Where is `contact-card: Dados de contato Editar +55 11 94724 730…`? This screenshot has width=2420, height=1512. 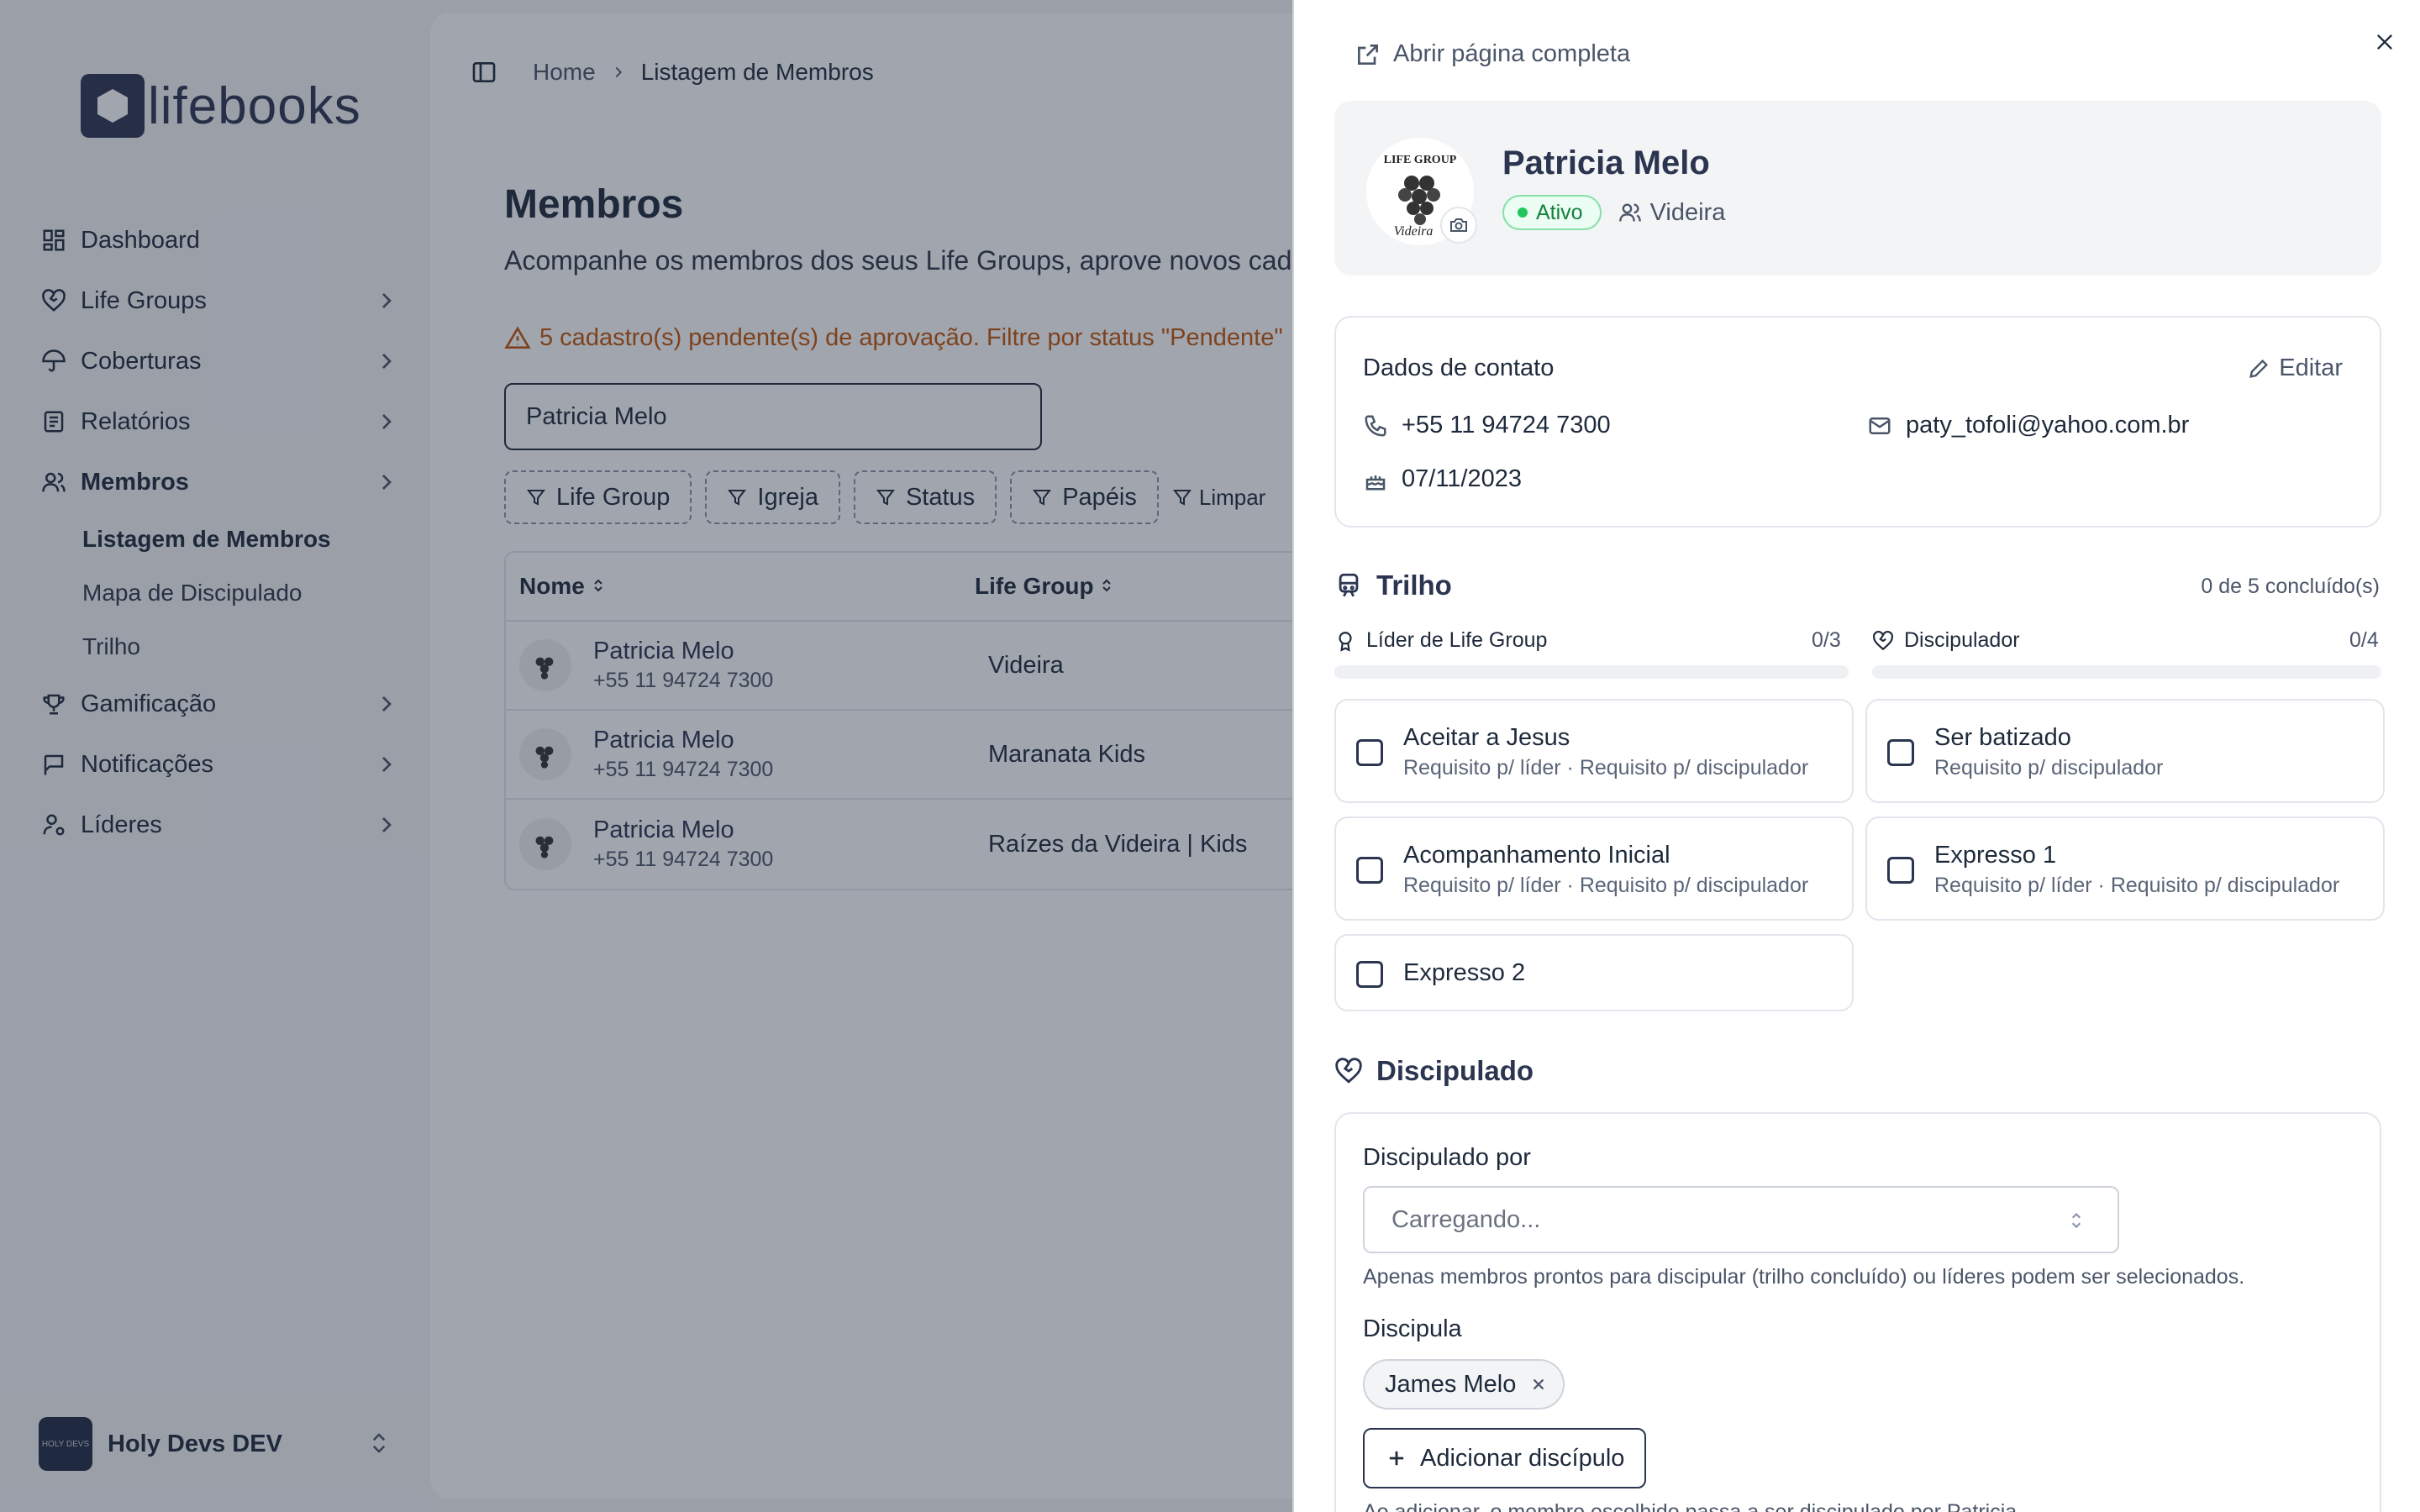 contact-card: Dados de contato Editar +55 11 94724 730… is located at coordinates (1858, 422).